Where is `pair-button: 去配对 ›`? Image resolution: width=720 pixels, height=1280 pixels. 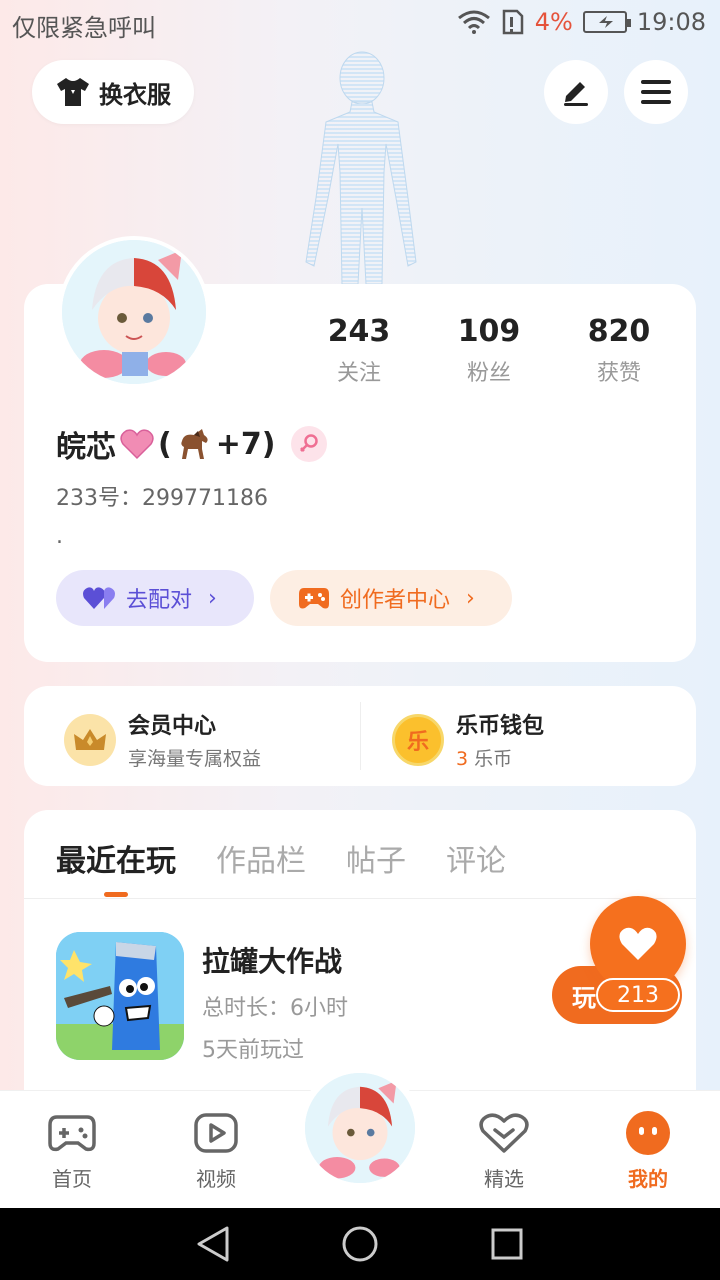
pair-button: 去配对 › is located at coordinates (155, 598).